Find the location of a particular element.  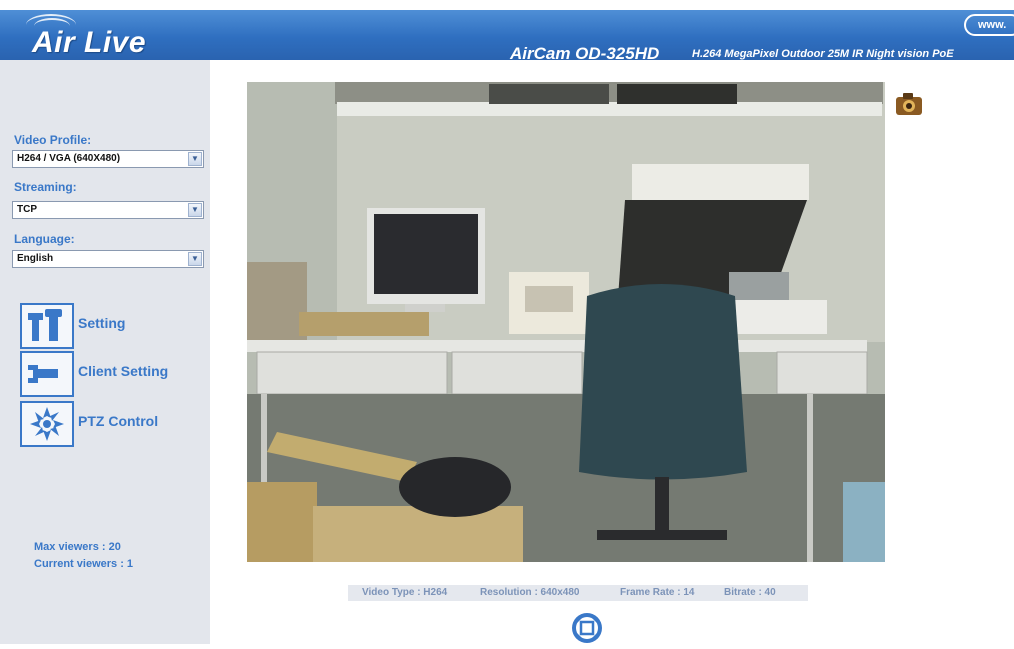

bitrate-text: Bitrate : 40 is located at coordinates (750, 592).